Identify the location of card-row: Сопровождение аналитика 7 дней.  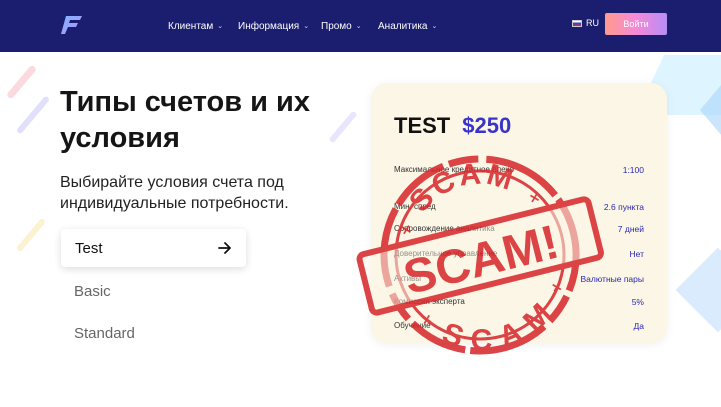
(519, 229).